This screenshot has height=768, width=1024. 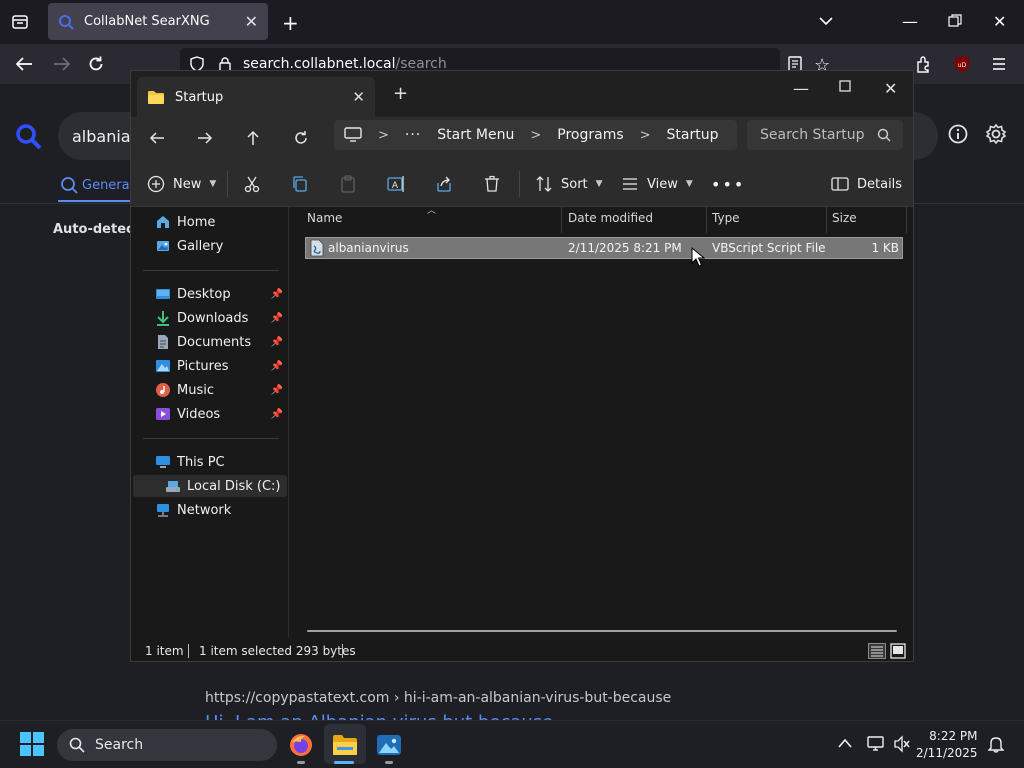 What do you see at coordinates (222, 222) in the screenshot?
I see `nav-item-home: Home` at bounding box center [222, 222].